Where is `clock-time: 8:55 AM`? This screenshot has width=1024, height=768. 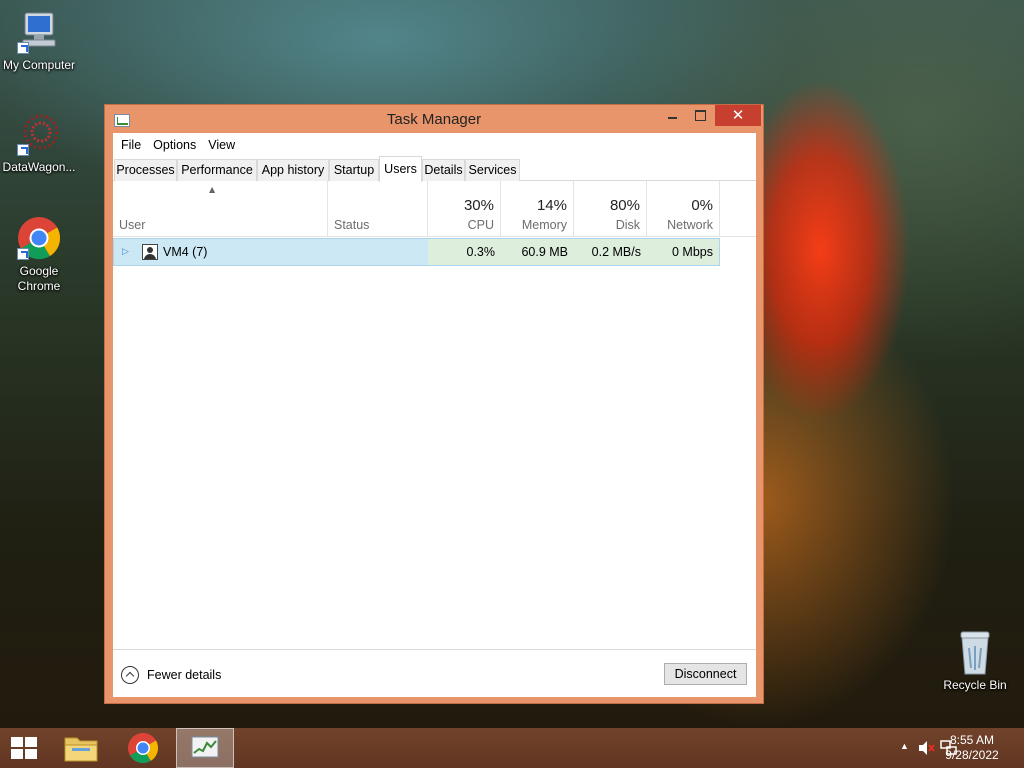 clock-time: 8:55 AM is located at coordinates (972, 740).